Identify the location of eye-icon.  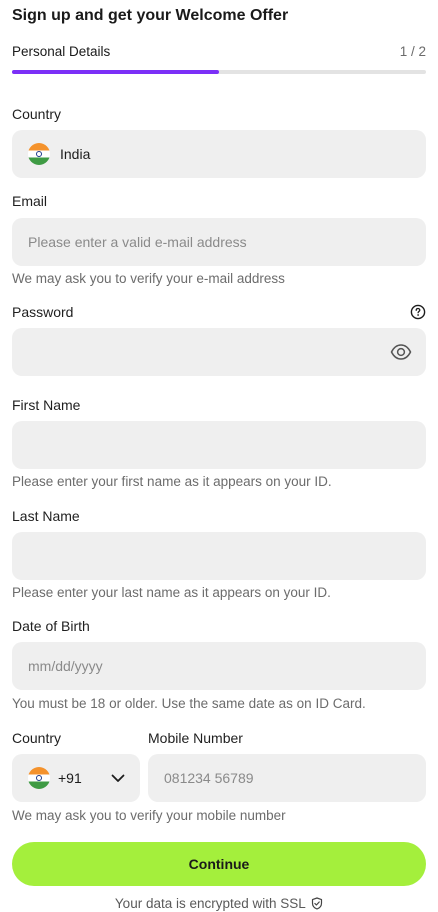
(401, 352).